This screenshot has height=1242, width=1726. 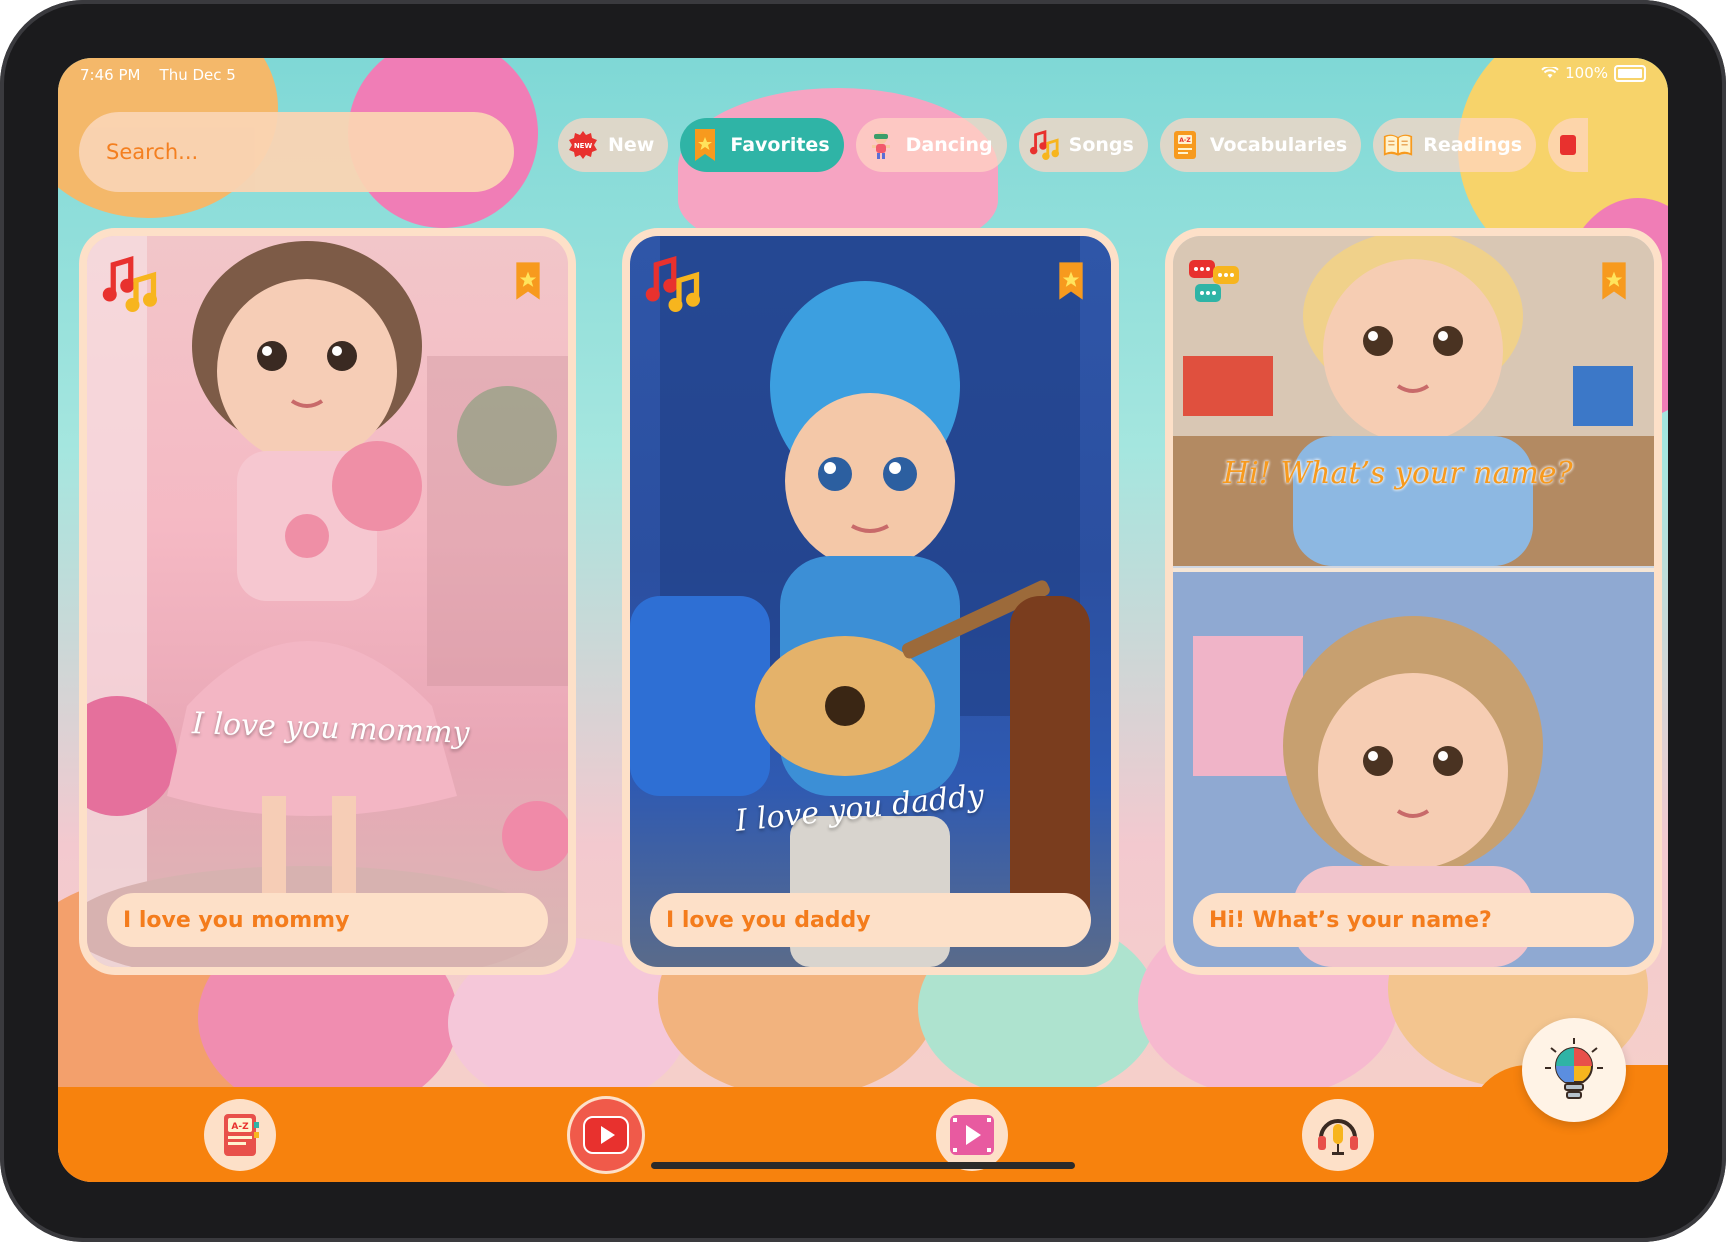 I want to click on status-indicators: 100%, so click(x=1593, y=73).